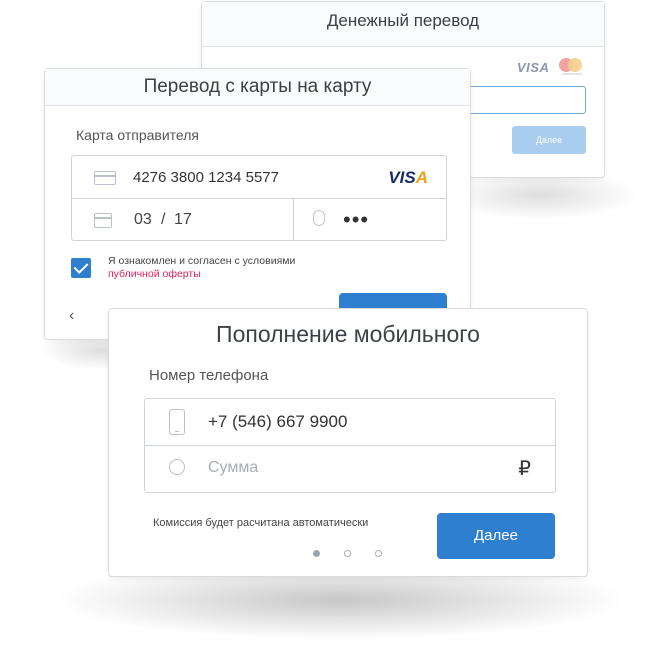 Image resolution: width=656 pixels, height=648 pixels. What do you see at coordinates (154, 274) in the screenshot?
I see `public-offer-link: публичной оферты` at bounding box center [154, 274].